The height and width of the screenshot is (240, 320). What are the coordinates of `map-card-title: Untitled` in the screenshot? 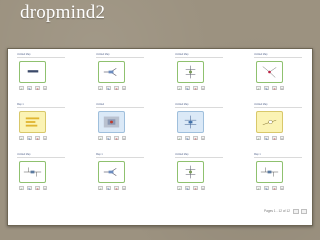 It's located at (120, 105).